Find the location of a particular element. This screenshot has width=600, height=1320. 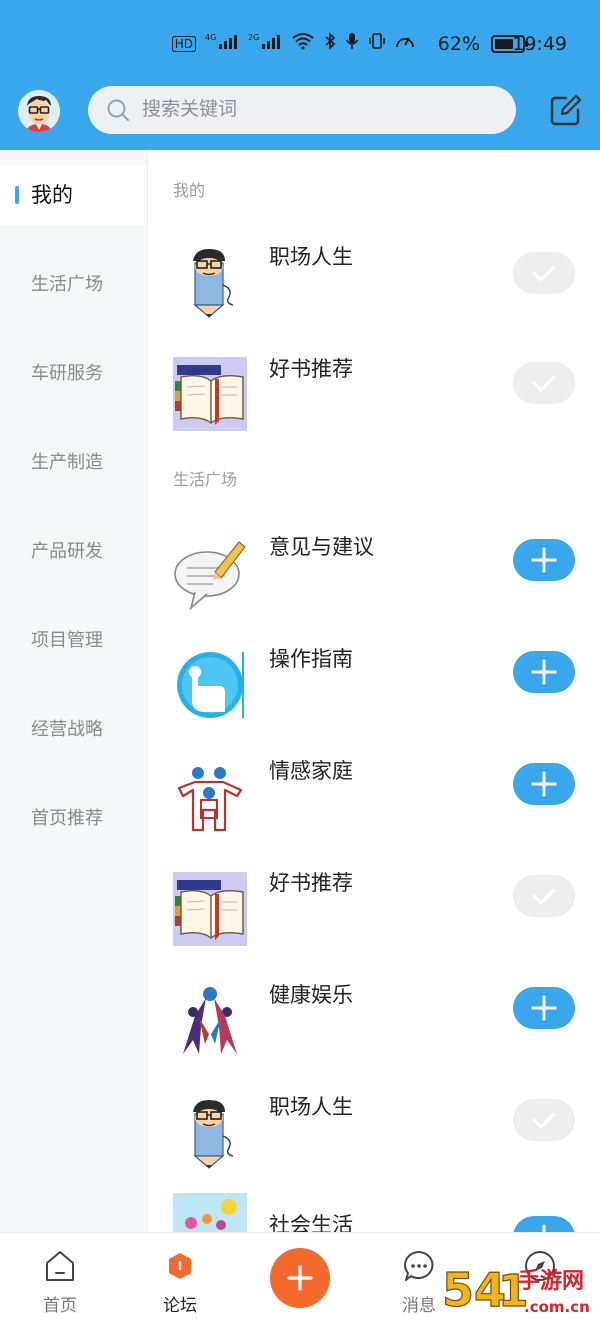

sidebar-item-life-square: 生活广场 is located at coordinates (73, 285).